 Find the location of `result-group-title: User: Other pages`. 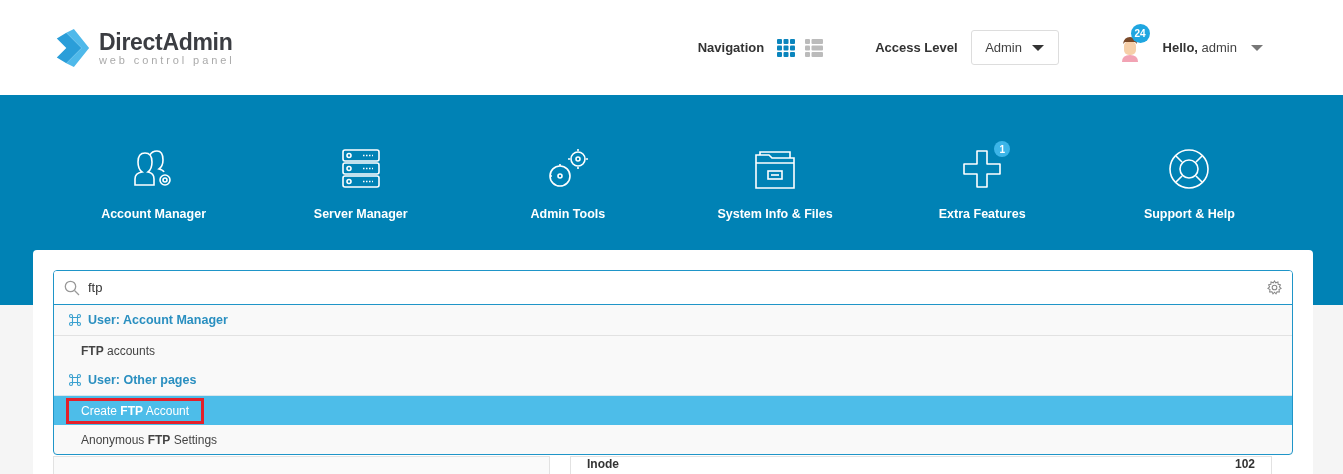

result-group-title: User: Other pages is located at coordinates (142, 380).